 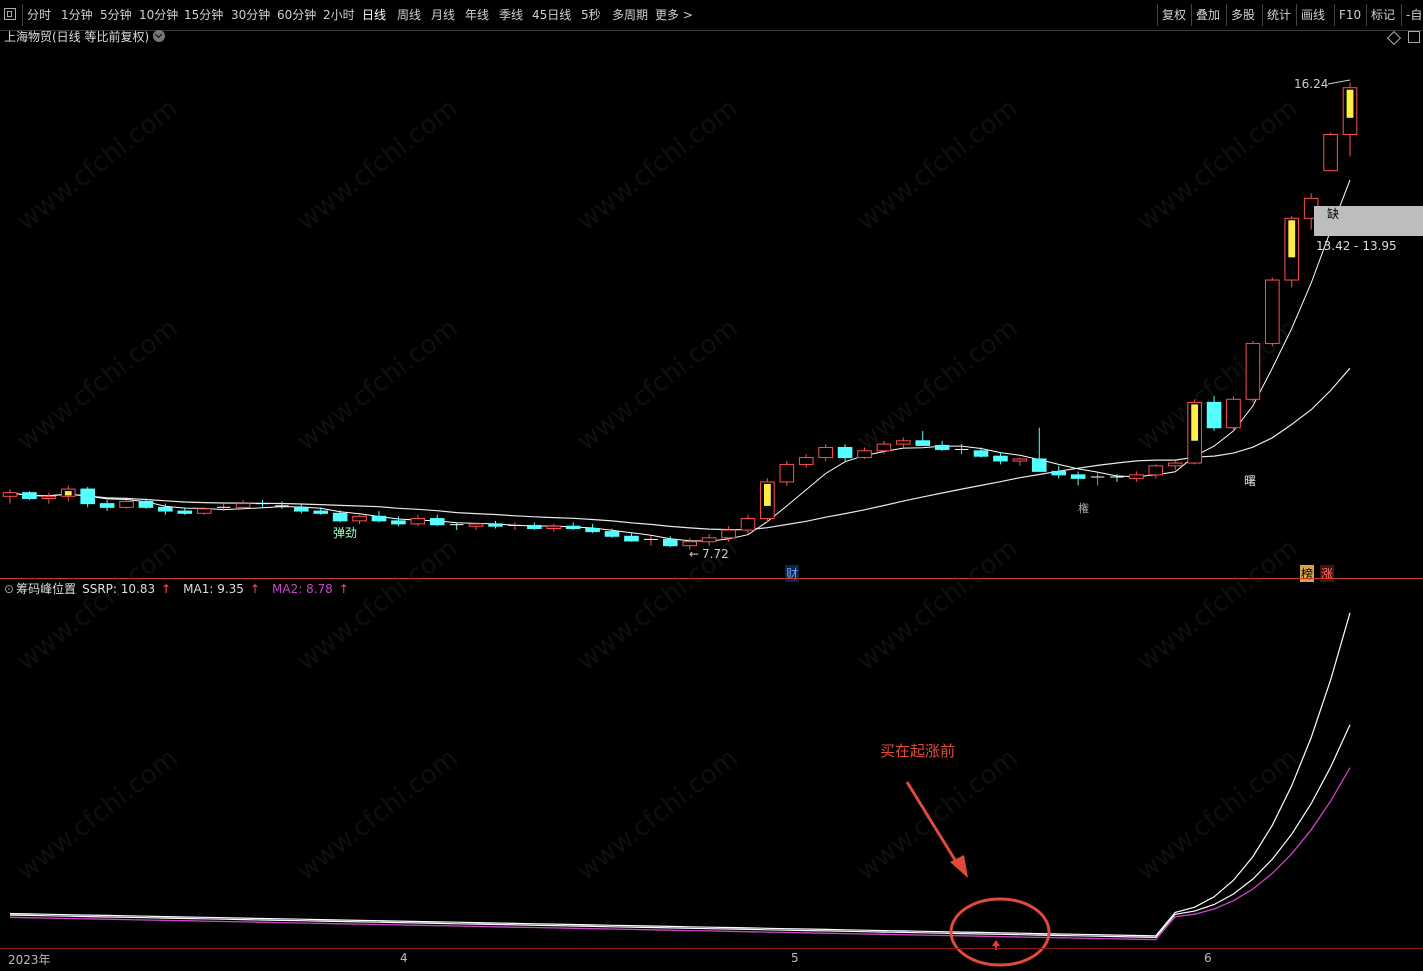 What do you see at coordinates (1250, 481) in the screenshot?
I see `marker-label: 曙` at bounding box center [1250, 481].